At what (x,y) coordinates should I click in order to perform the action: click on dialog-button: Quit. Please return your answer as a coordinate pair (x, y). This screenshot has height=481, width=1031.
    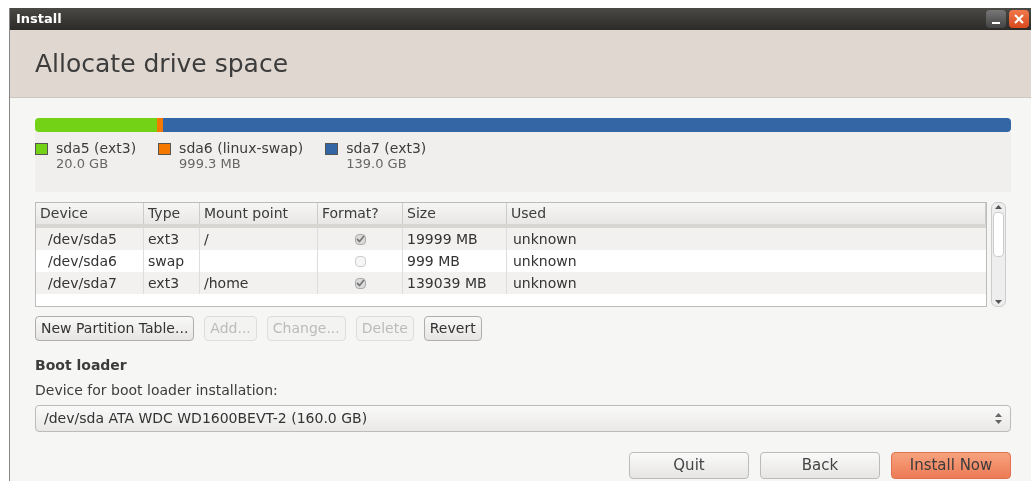
    Looking at the image, I should click on (689, 465).